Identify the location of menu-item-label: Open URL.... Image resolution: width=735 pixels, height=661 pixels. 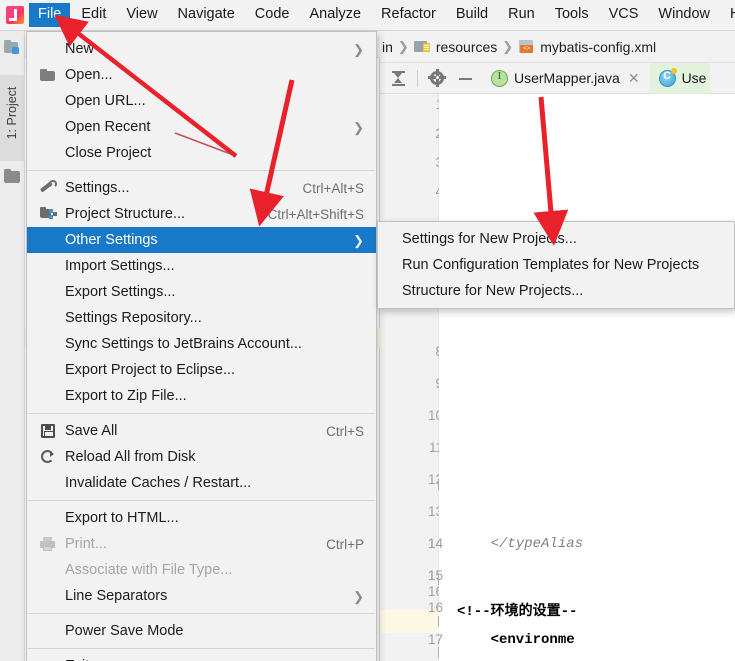
(105, 101).